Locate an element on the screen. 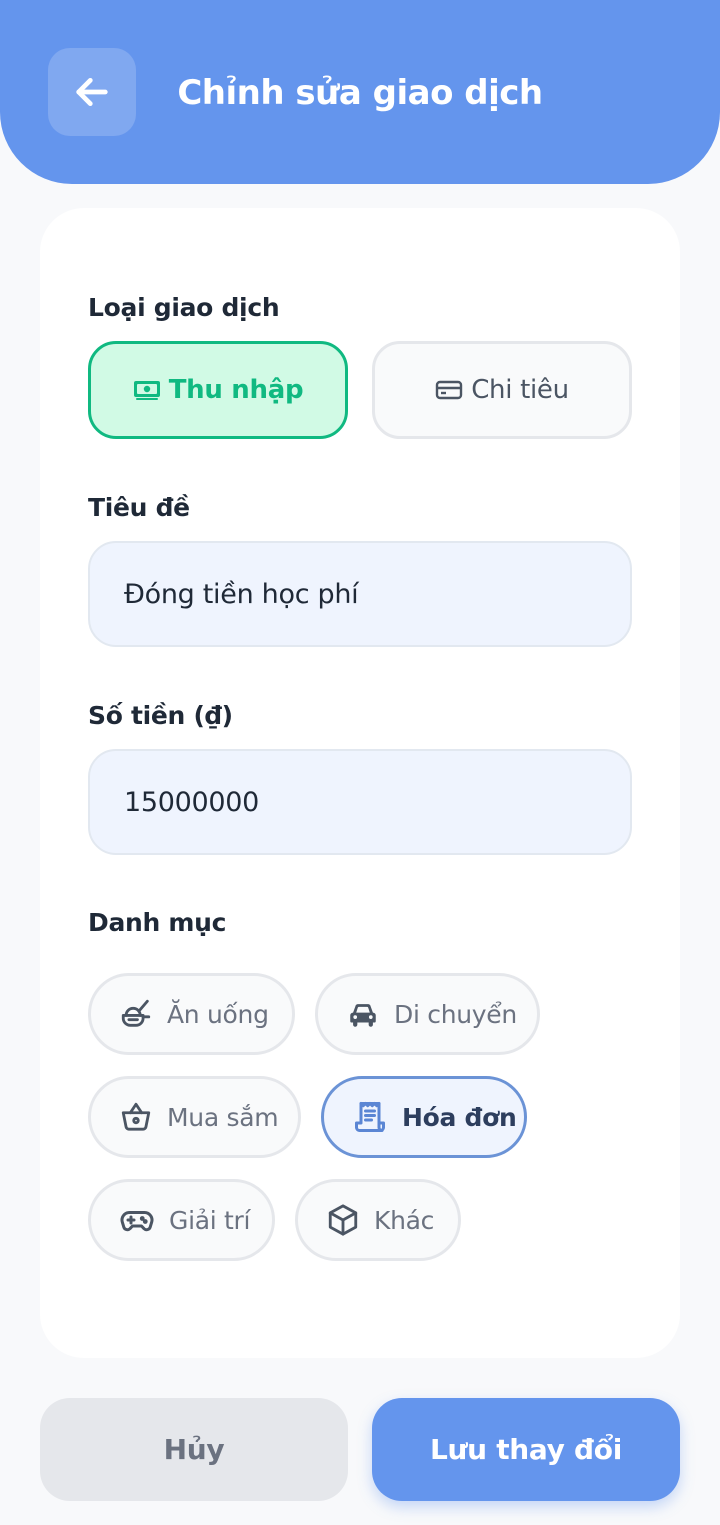 The width and height of the screenshot is (720, 1525). category-chip-label: Ăn uống is located at coordinates (218, 1014).